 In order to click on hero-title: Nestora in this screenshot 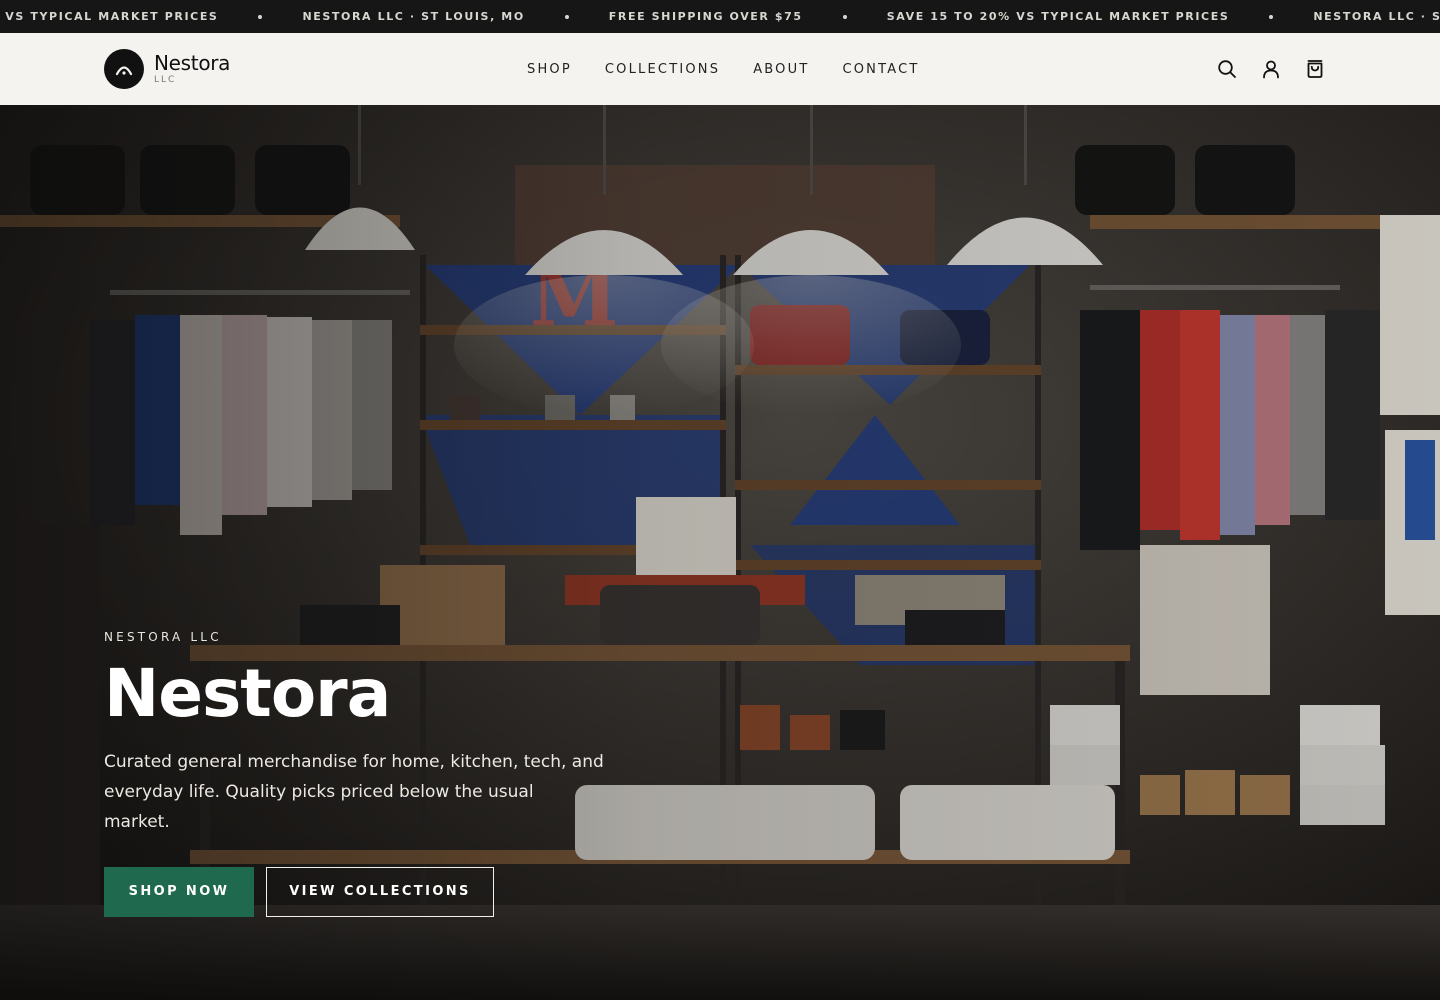, I will do `click(247, 693)`.